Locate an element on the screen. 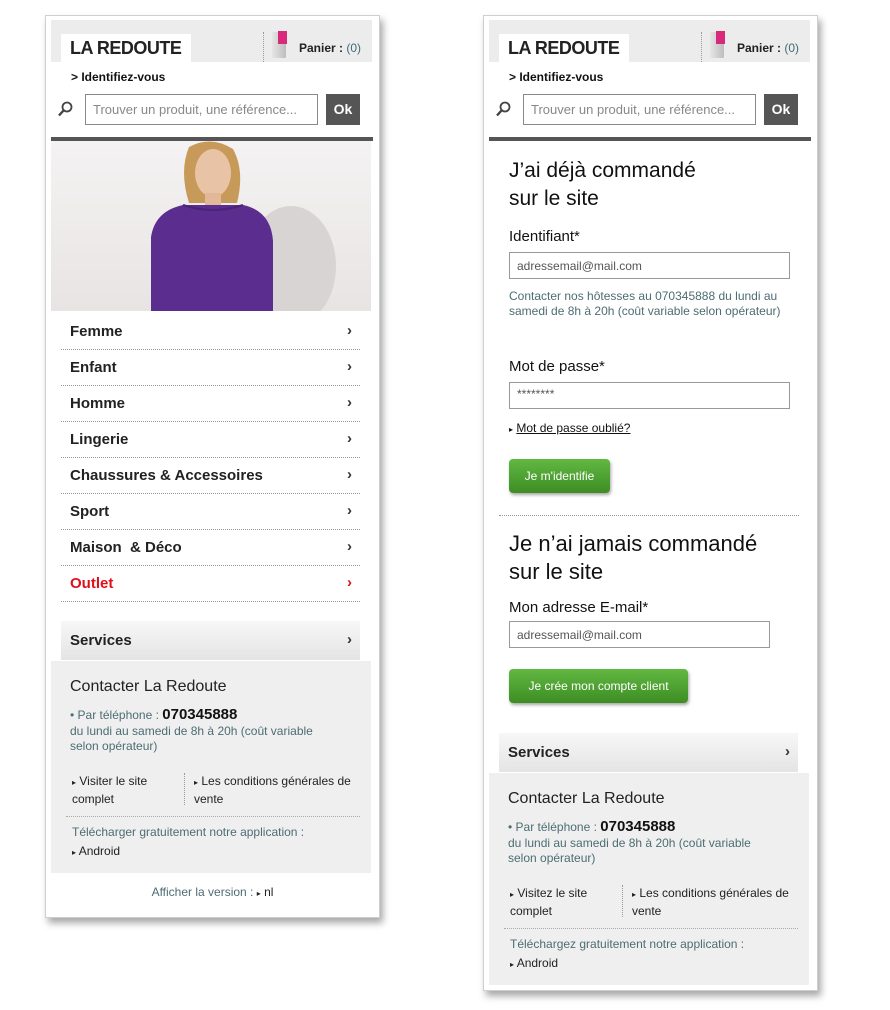  nav-item-femme: Femme › is located at coordinates (210, 332).